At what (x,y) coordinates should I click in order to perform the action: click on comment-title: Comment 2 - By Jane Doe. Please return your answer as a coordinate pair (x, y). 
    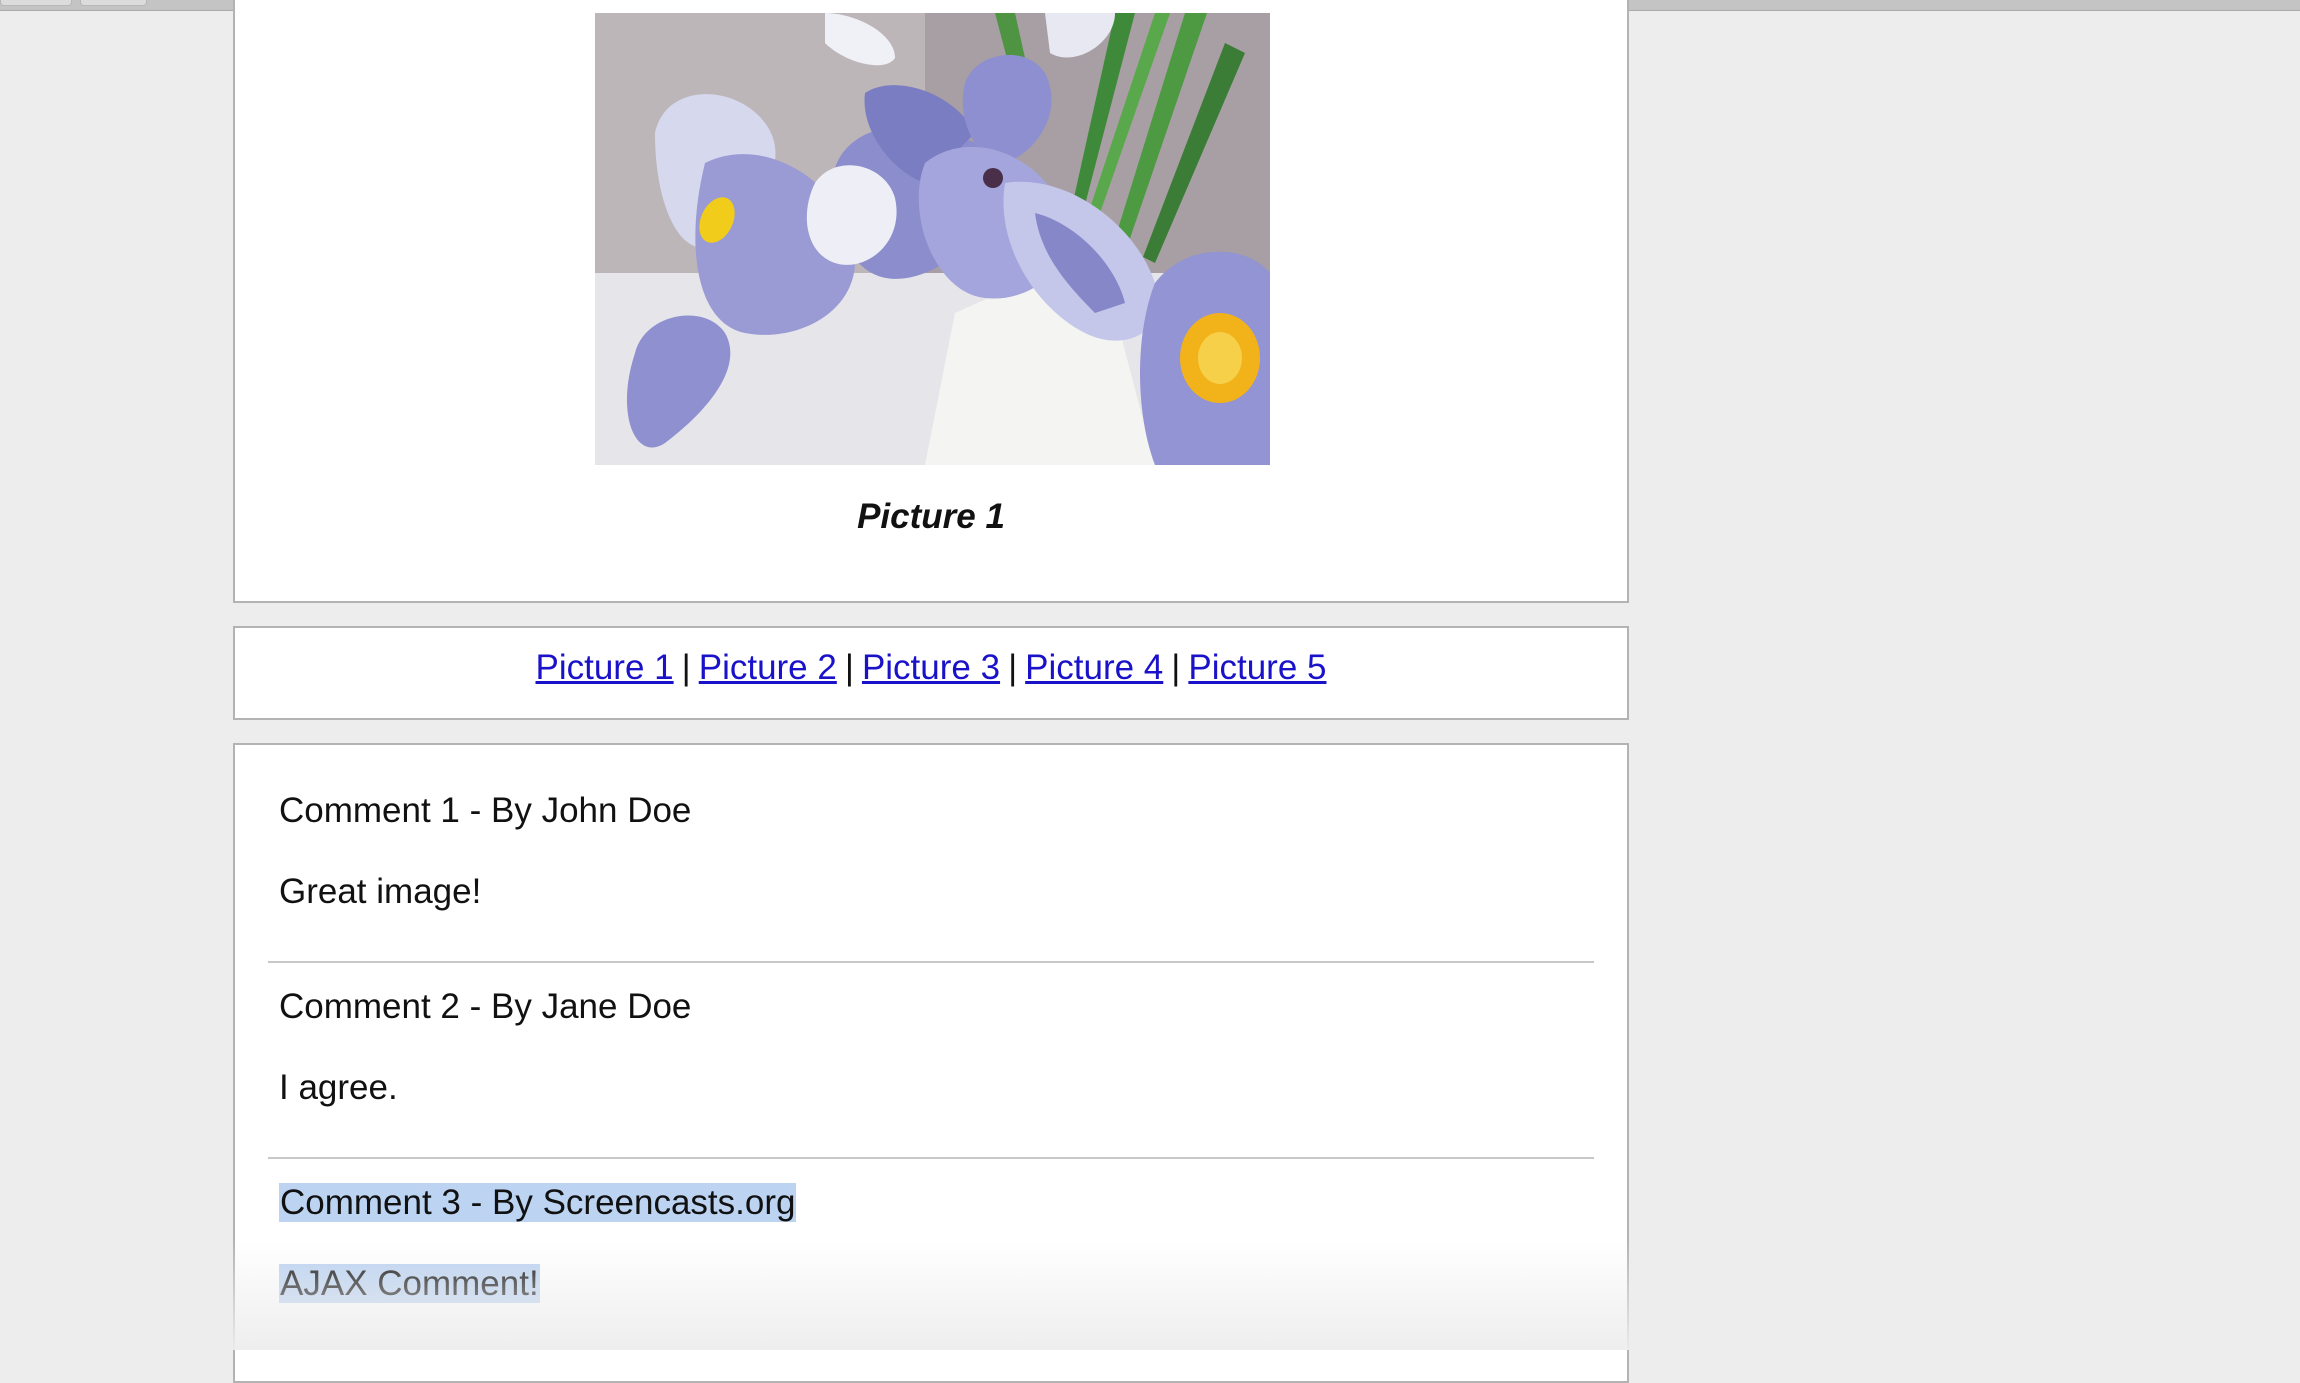
    Looking at the image, I should click on (485, 1006).